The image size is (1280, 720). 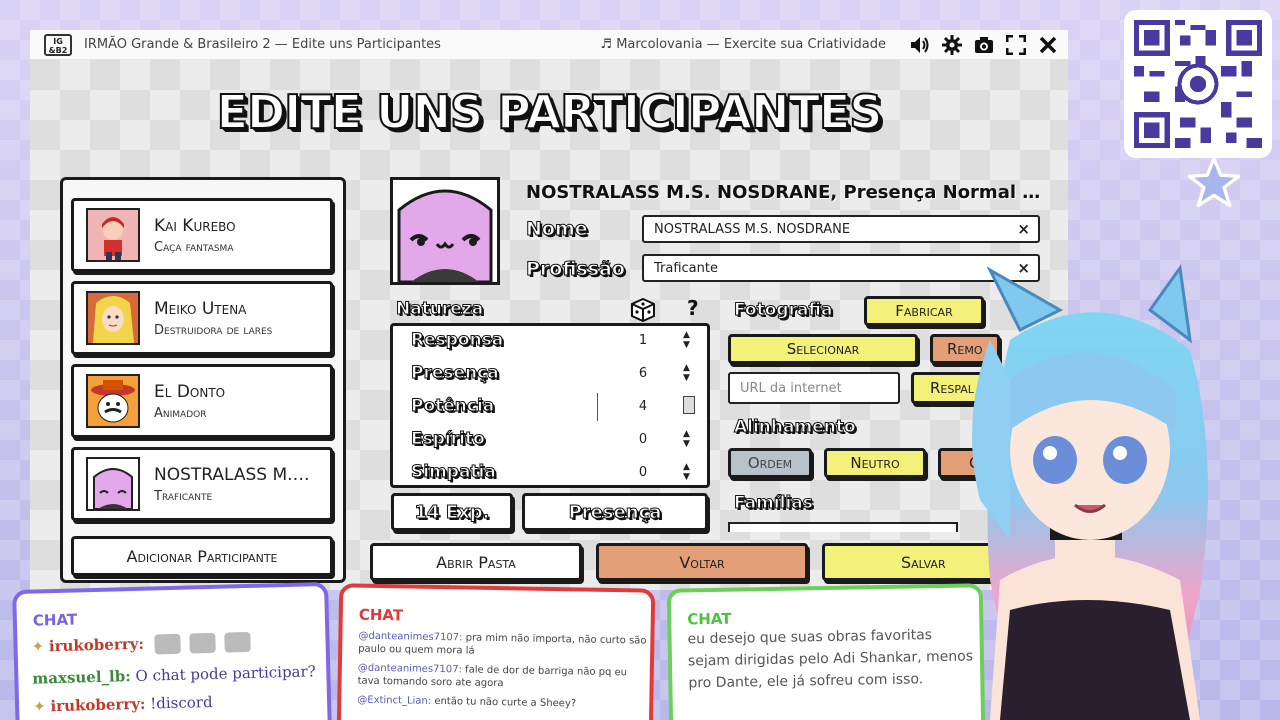 I want to click on stat-label: Responsa, so click(x=457, y=340).